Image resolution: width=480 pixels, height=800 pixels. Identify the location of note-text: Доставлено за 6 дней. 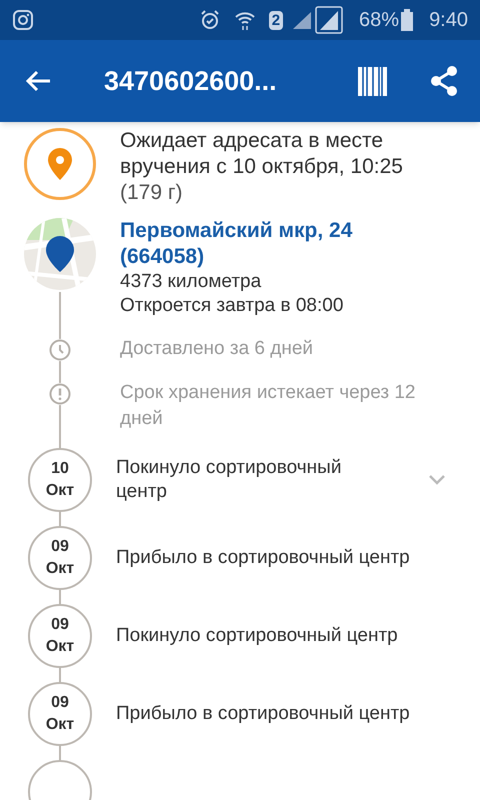
(217, 349).